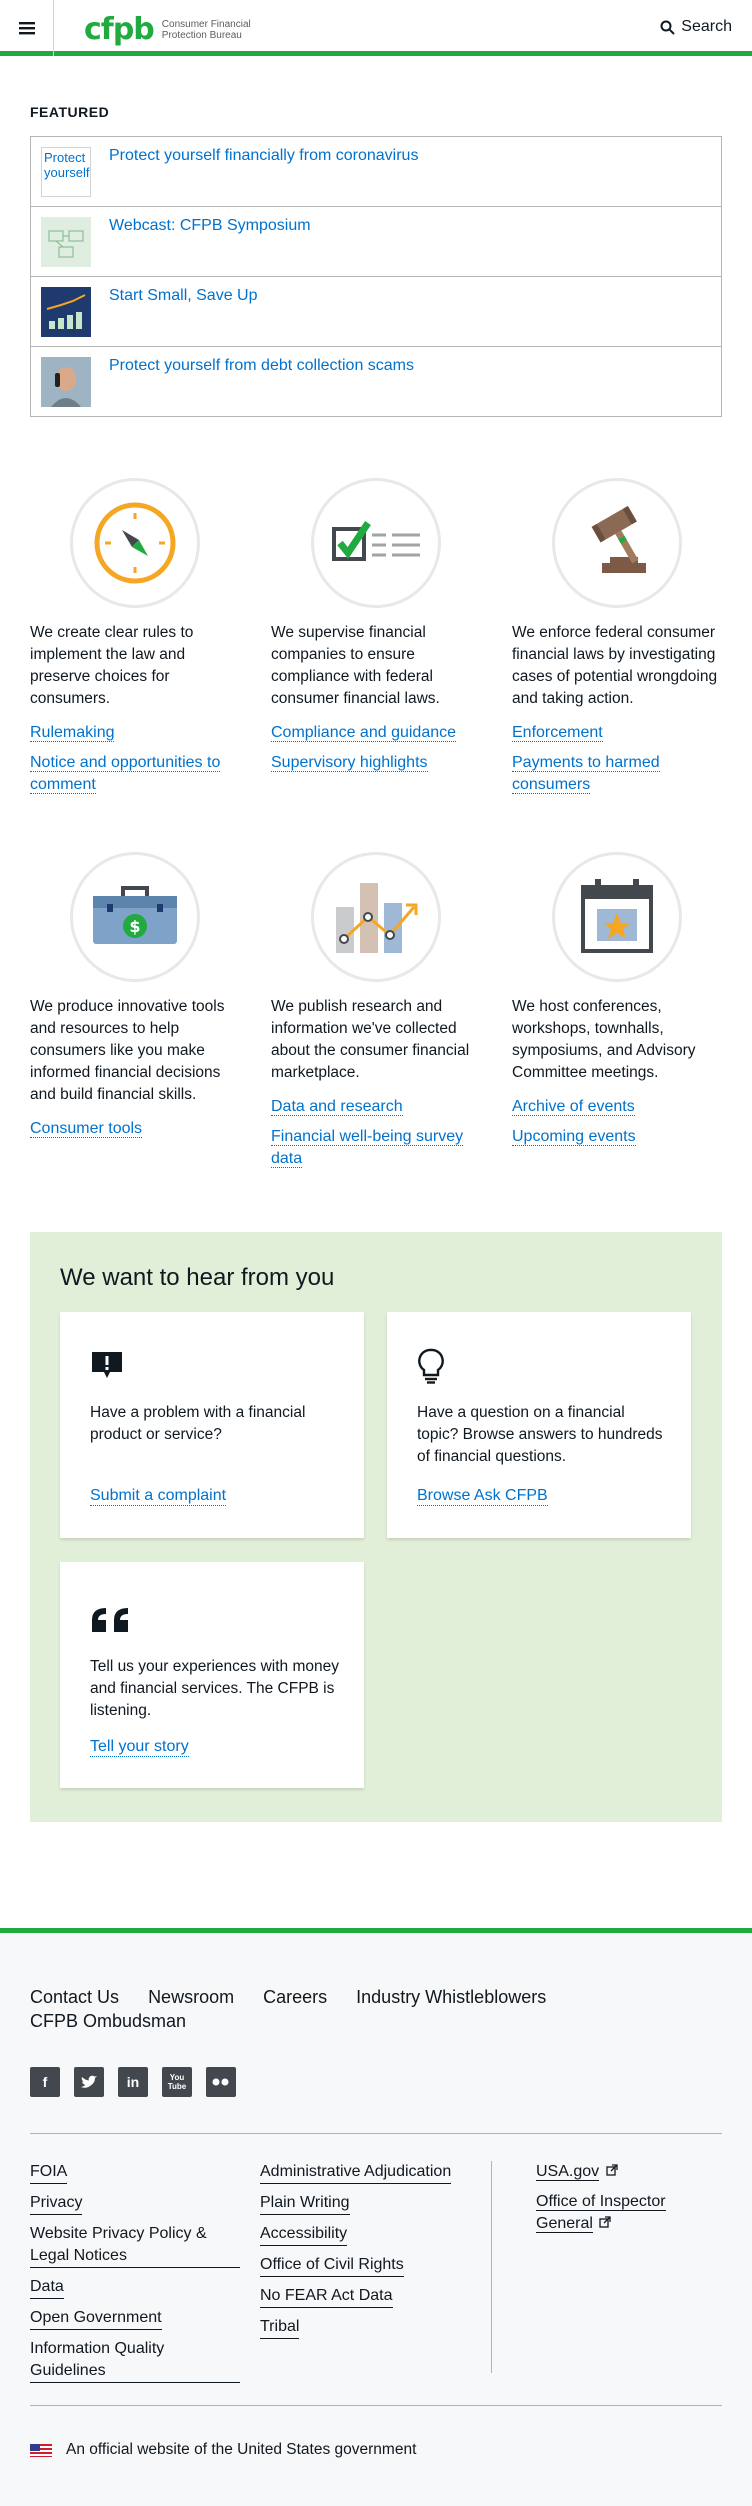 The image size is (752, 2506). I want to click on upcoming-events-link: Upcoming events, so click(617, 1137).